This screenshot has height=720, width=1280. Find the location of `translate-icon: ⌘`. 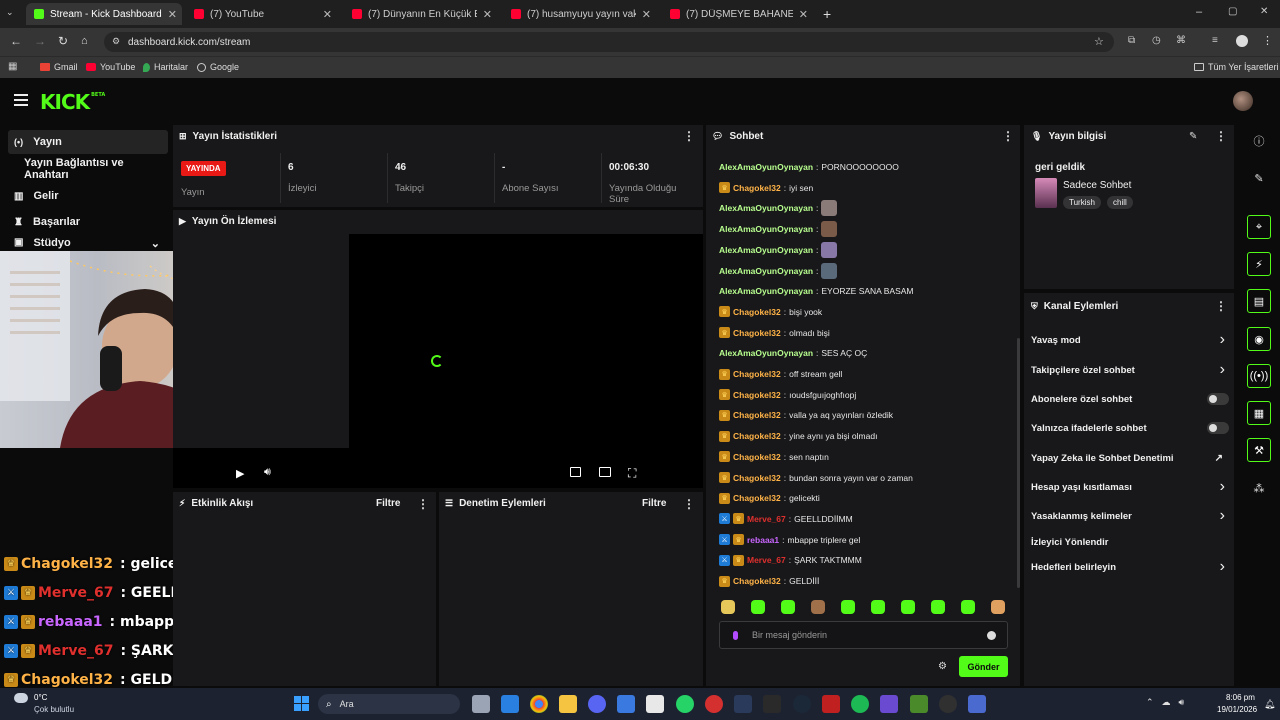

translate-icon: ⌘ is located at coordinates (1181, 40).